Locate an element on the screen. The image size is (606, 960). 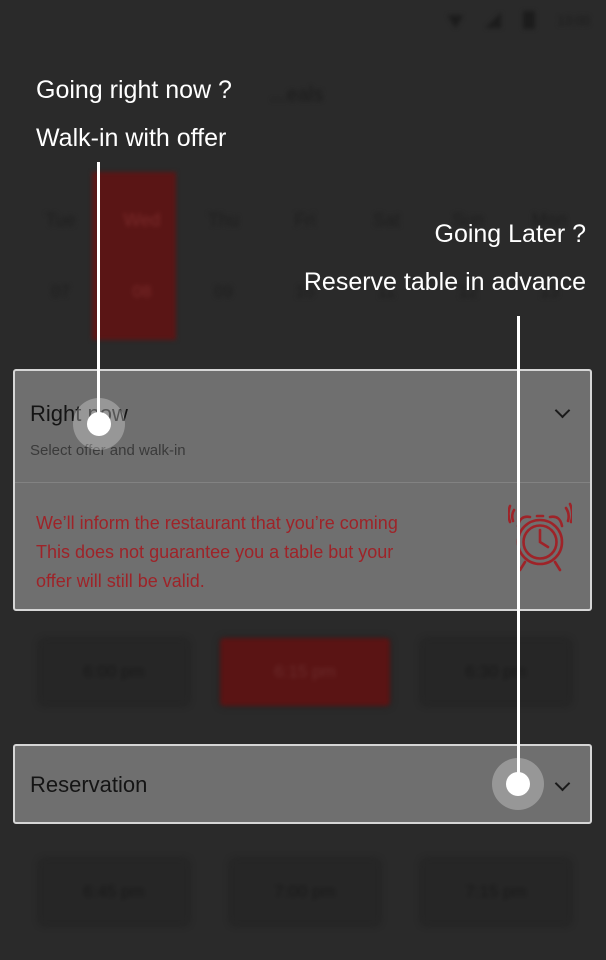
info-line: offer will still be valid. is located at coordinates (120, 581).